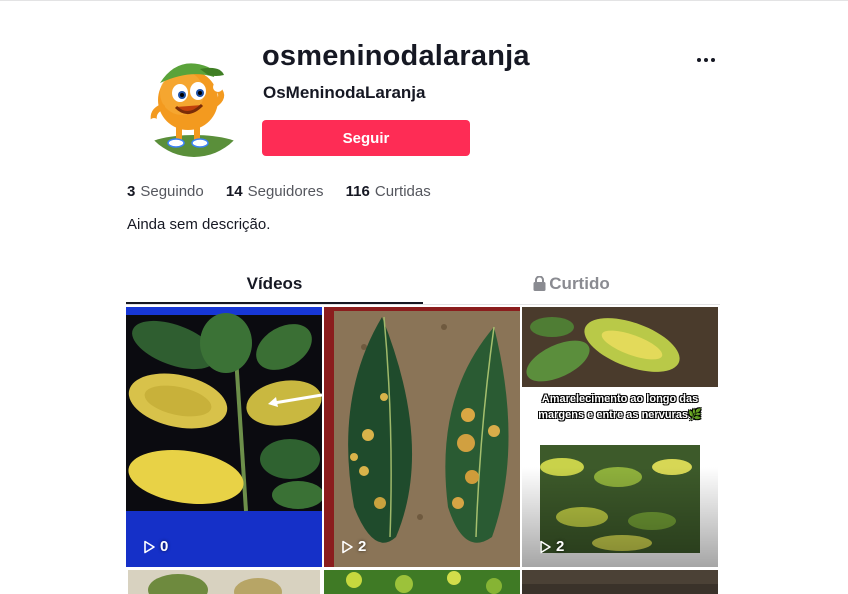 This screenshot has width=848, height=594. I want to click on tab-videos: Vídeos, so click(274, 287).